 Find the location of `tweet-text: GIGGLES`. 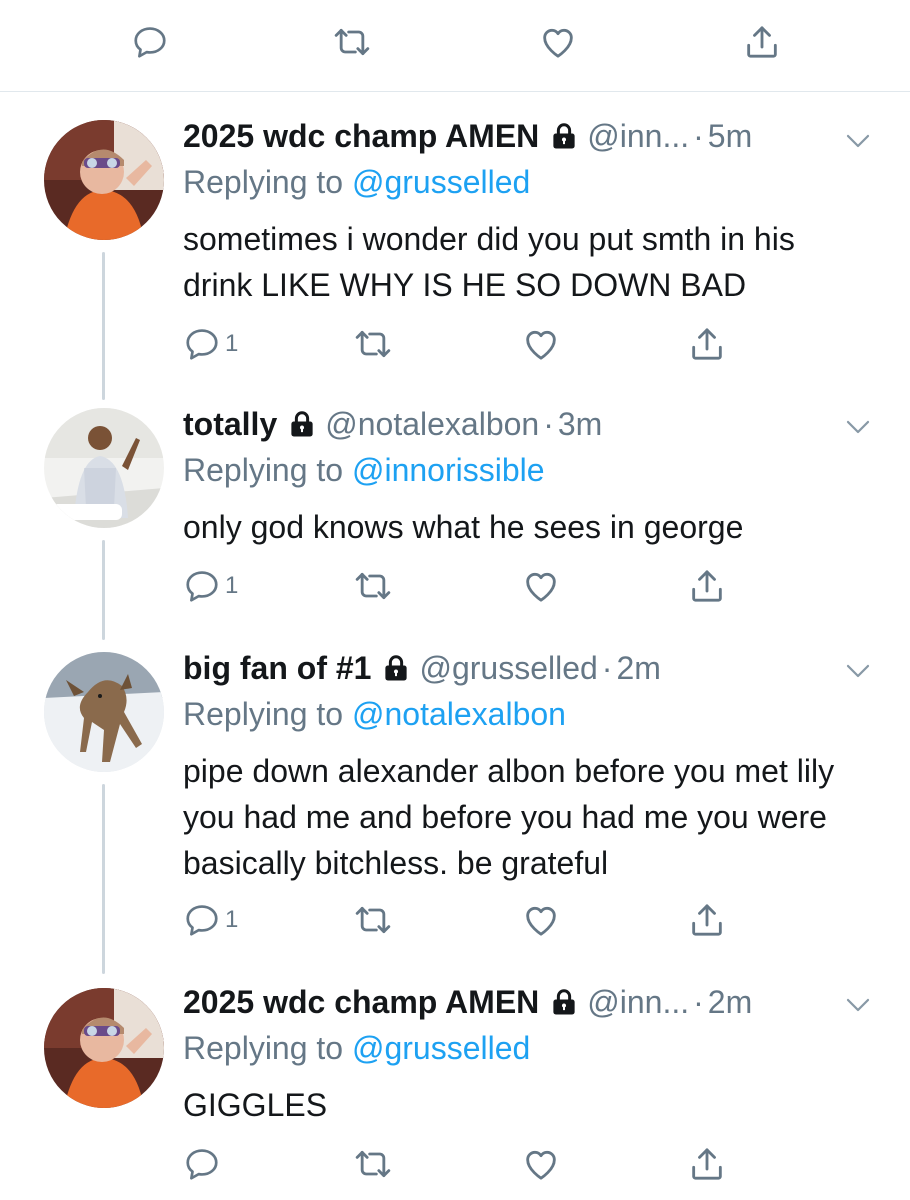

tweet-text: GIGGLES is located at coordinates (255, 1105).